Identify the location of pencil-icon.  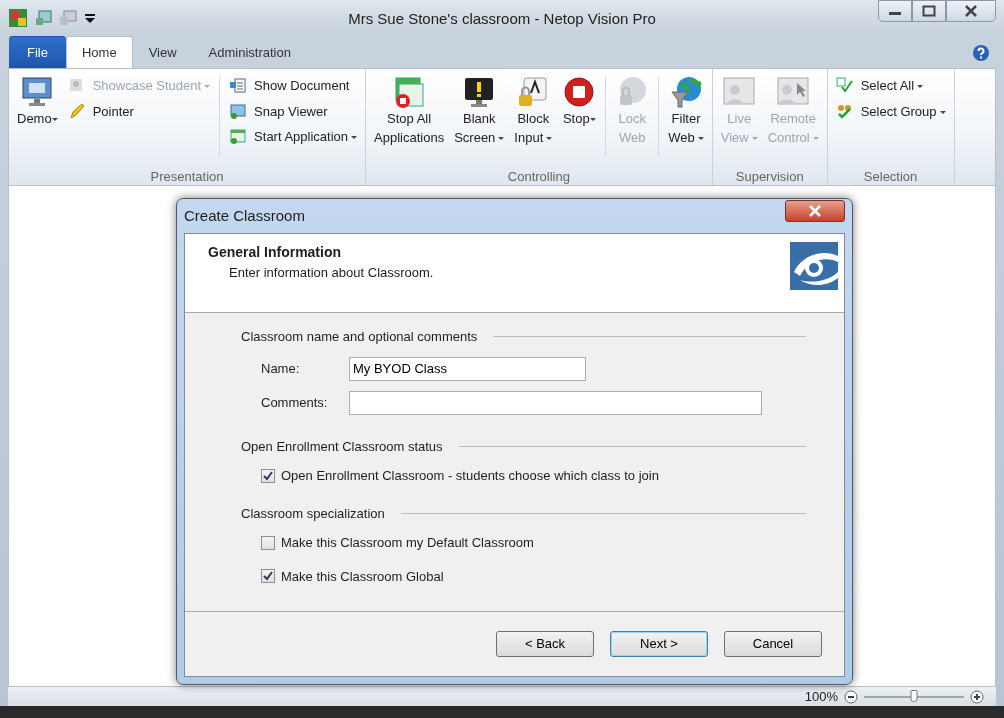
(76, 111).